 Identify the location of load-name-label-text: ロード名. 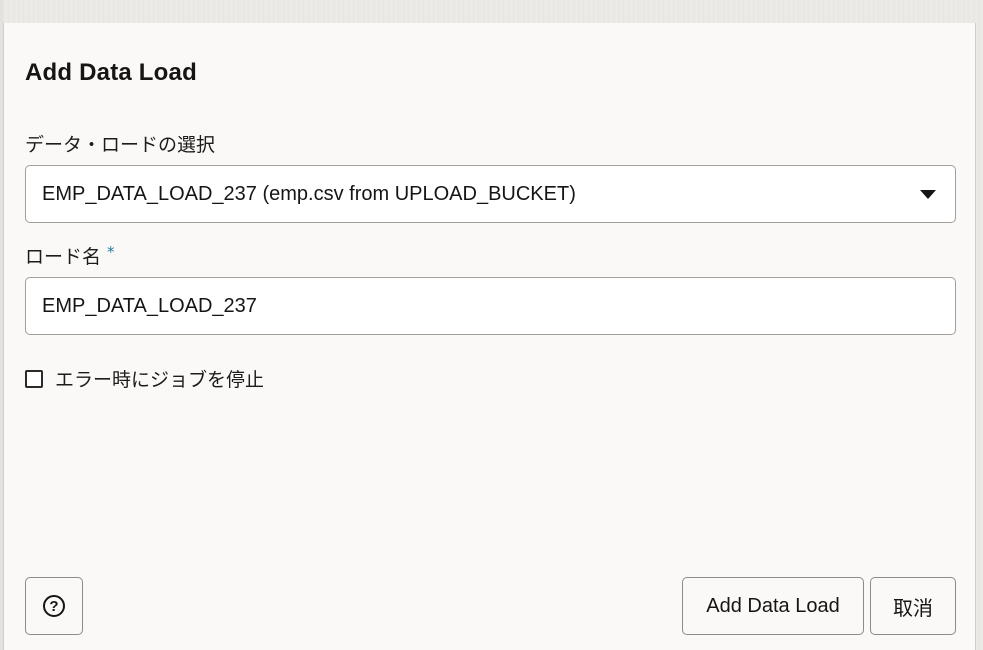
(63, 257).